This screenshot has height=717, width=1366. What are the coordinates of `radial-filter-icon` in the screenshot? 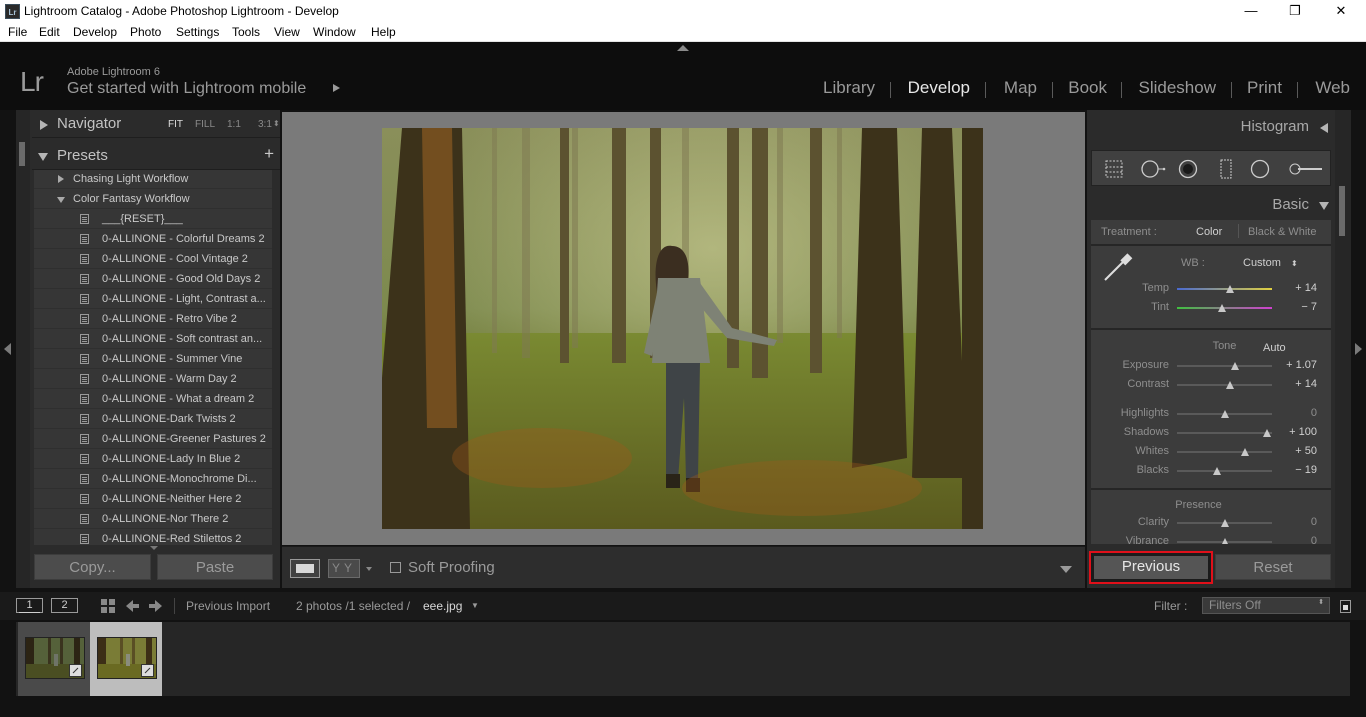 It's located at (1260, 169).